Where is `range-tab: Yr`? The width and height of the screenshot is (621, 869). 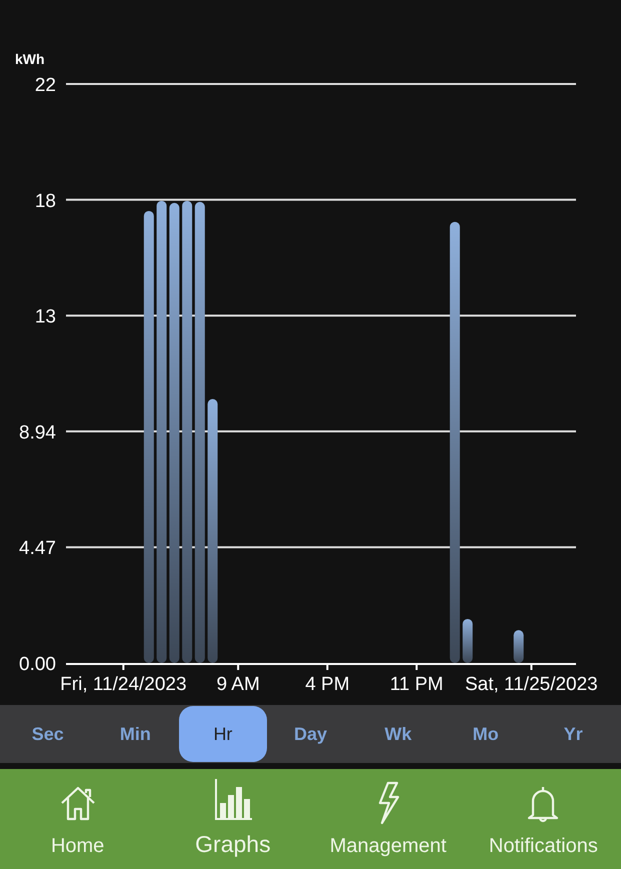
range-tab: Yr is located at coordinates (573, 734).